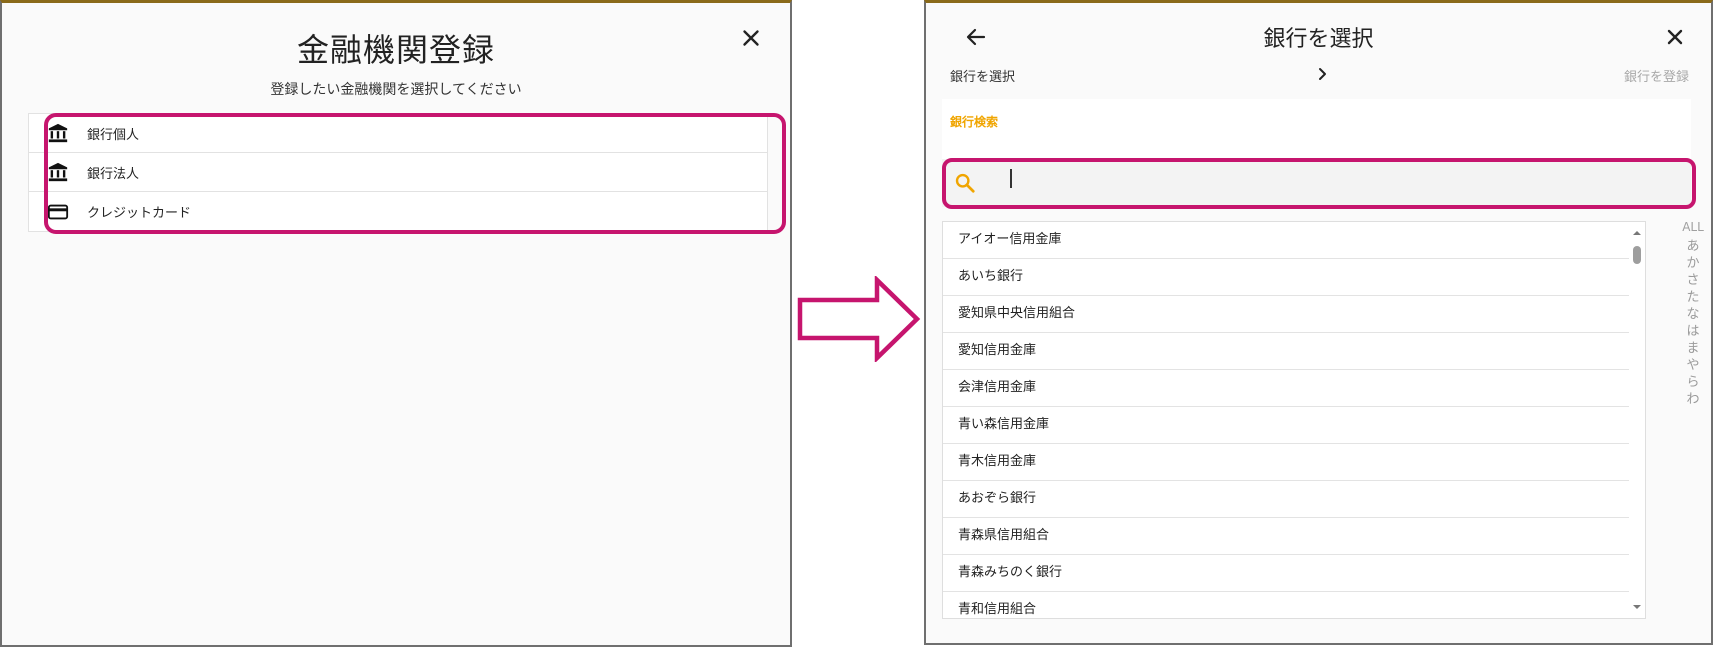  I want to click on type-item-label: 銀行個人, so click(113, 135).